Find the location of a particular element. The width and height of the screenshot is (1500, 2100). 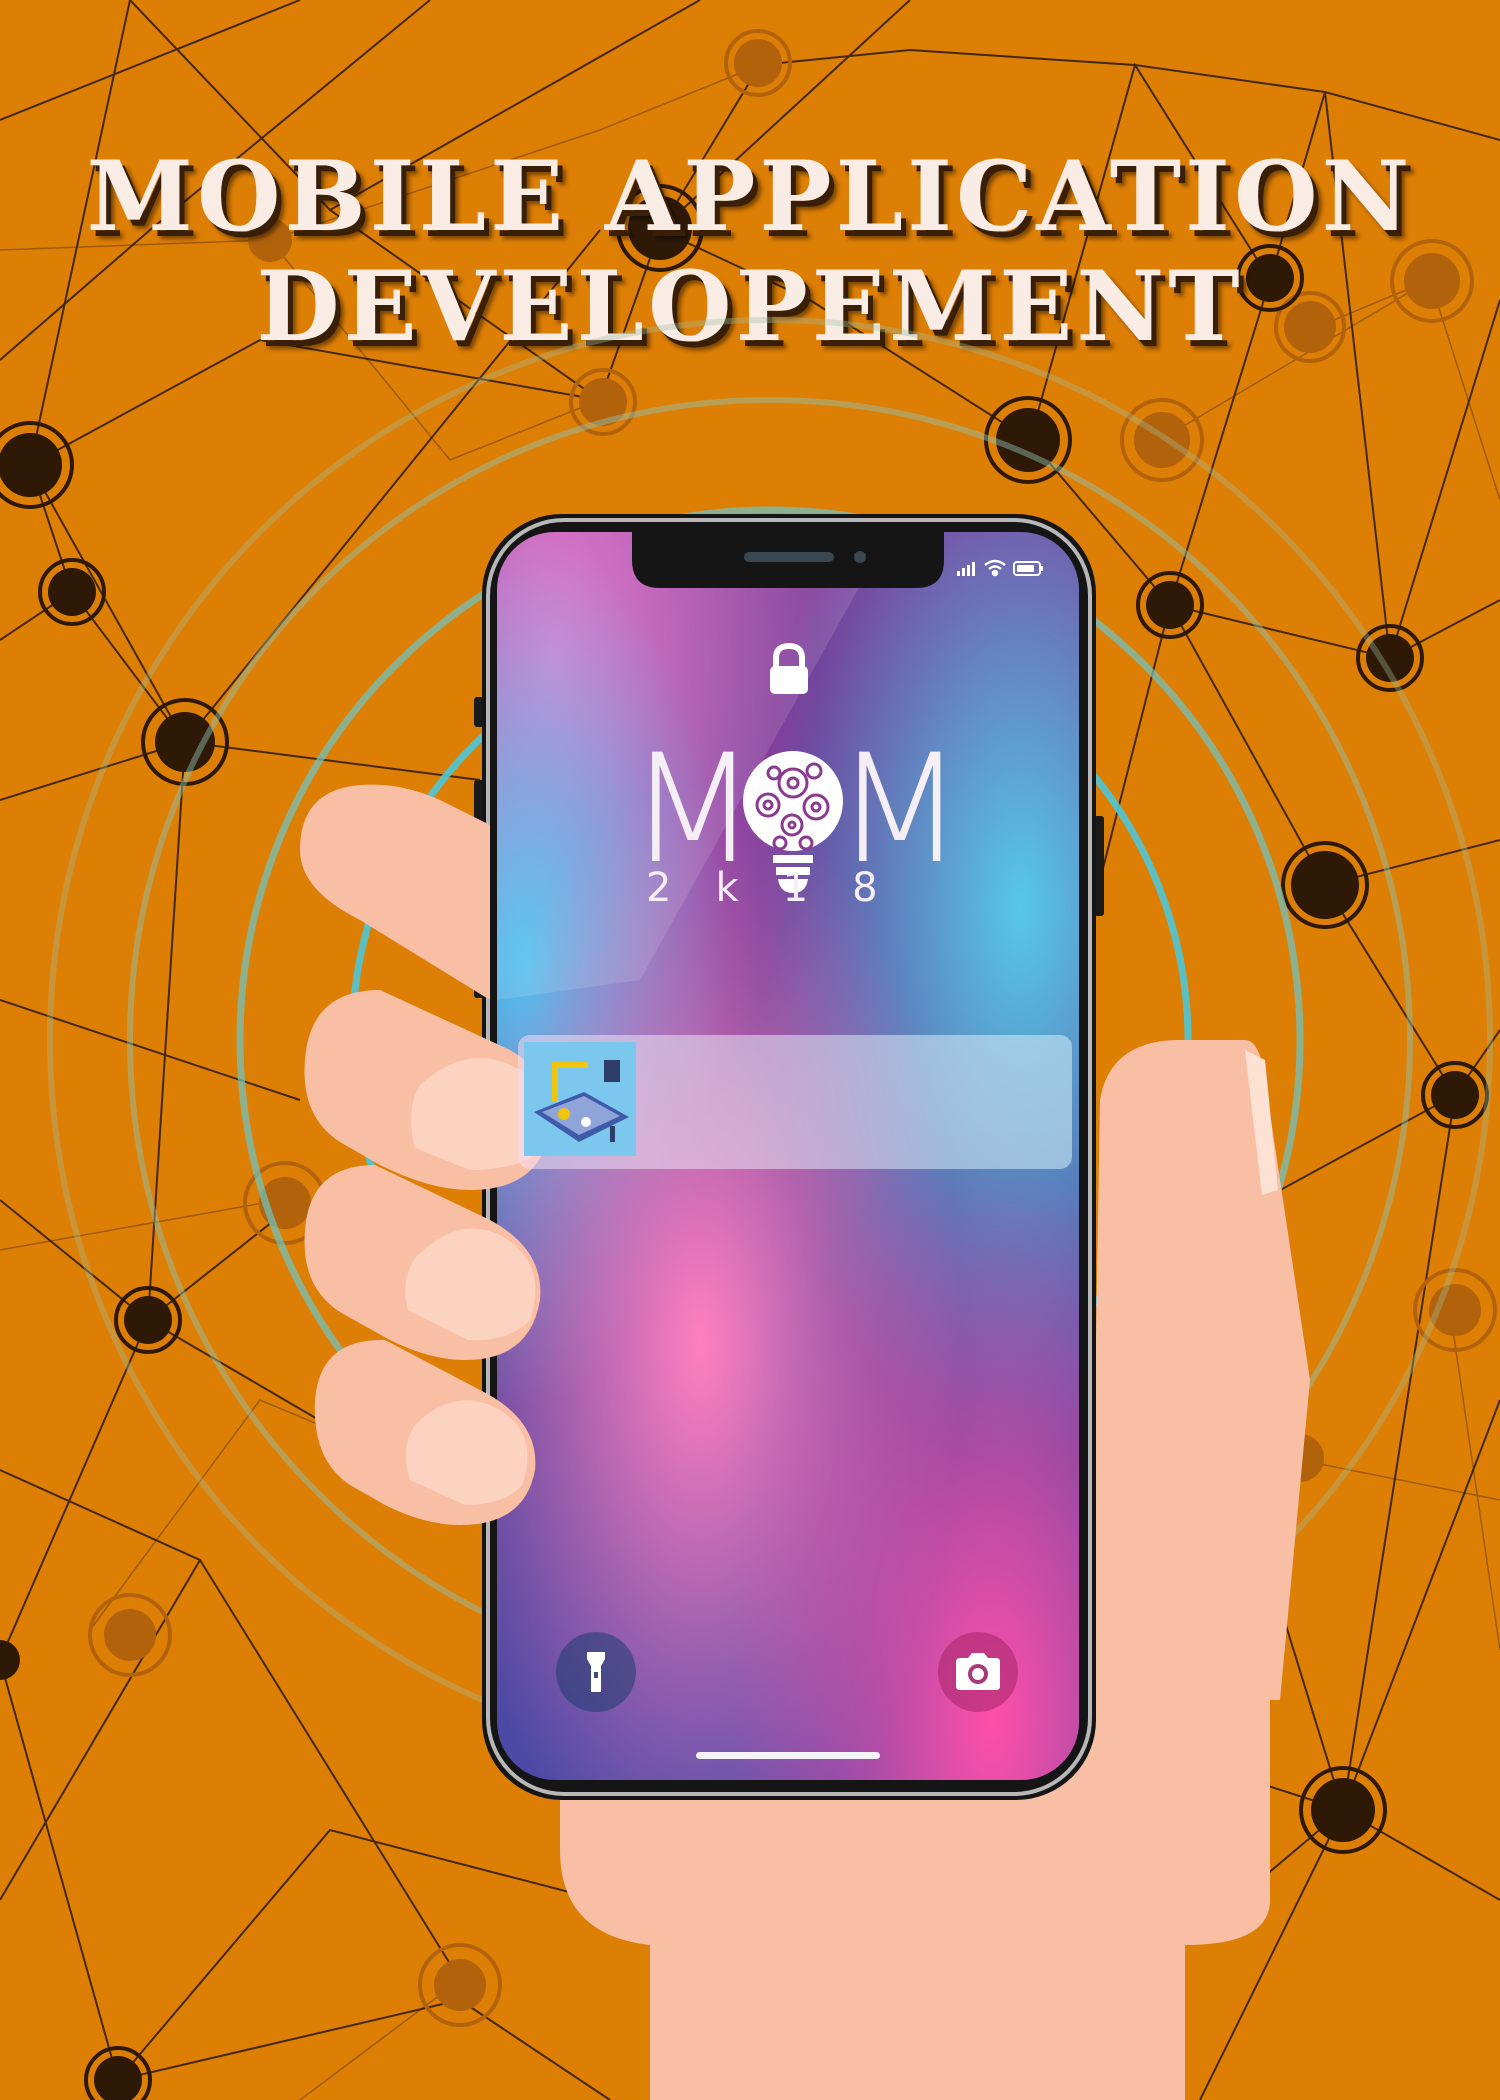

flashlight-button is located at coordinates (596, 1672).